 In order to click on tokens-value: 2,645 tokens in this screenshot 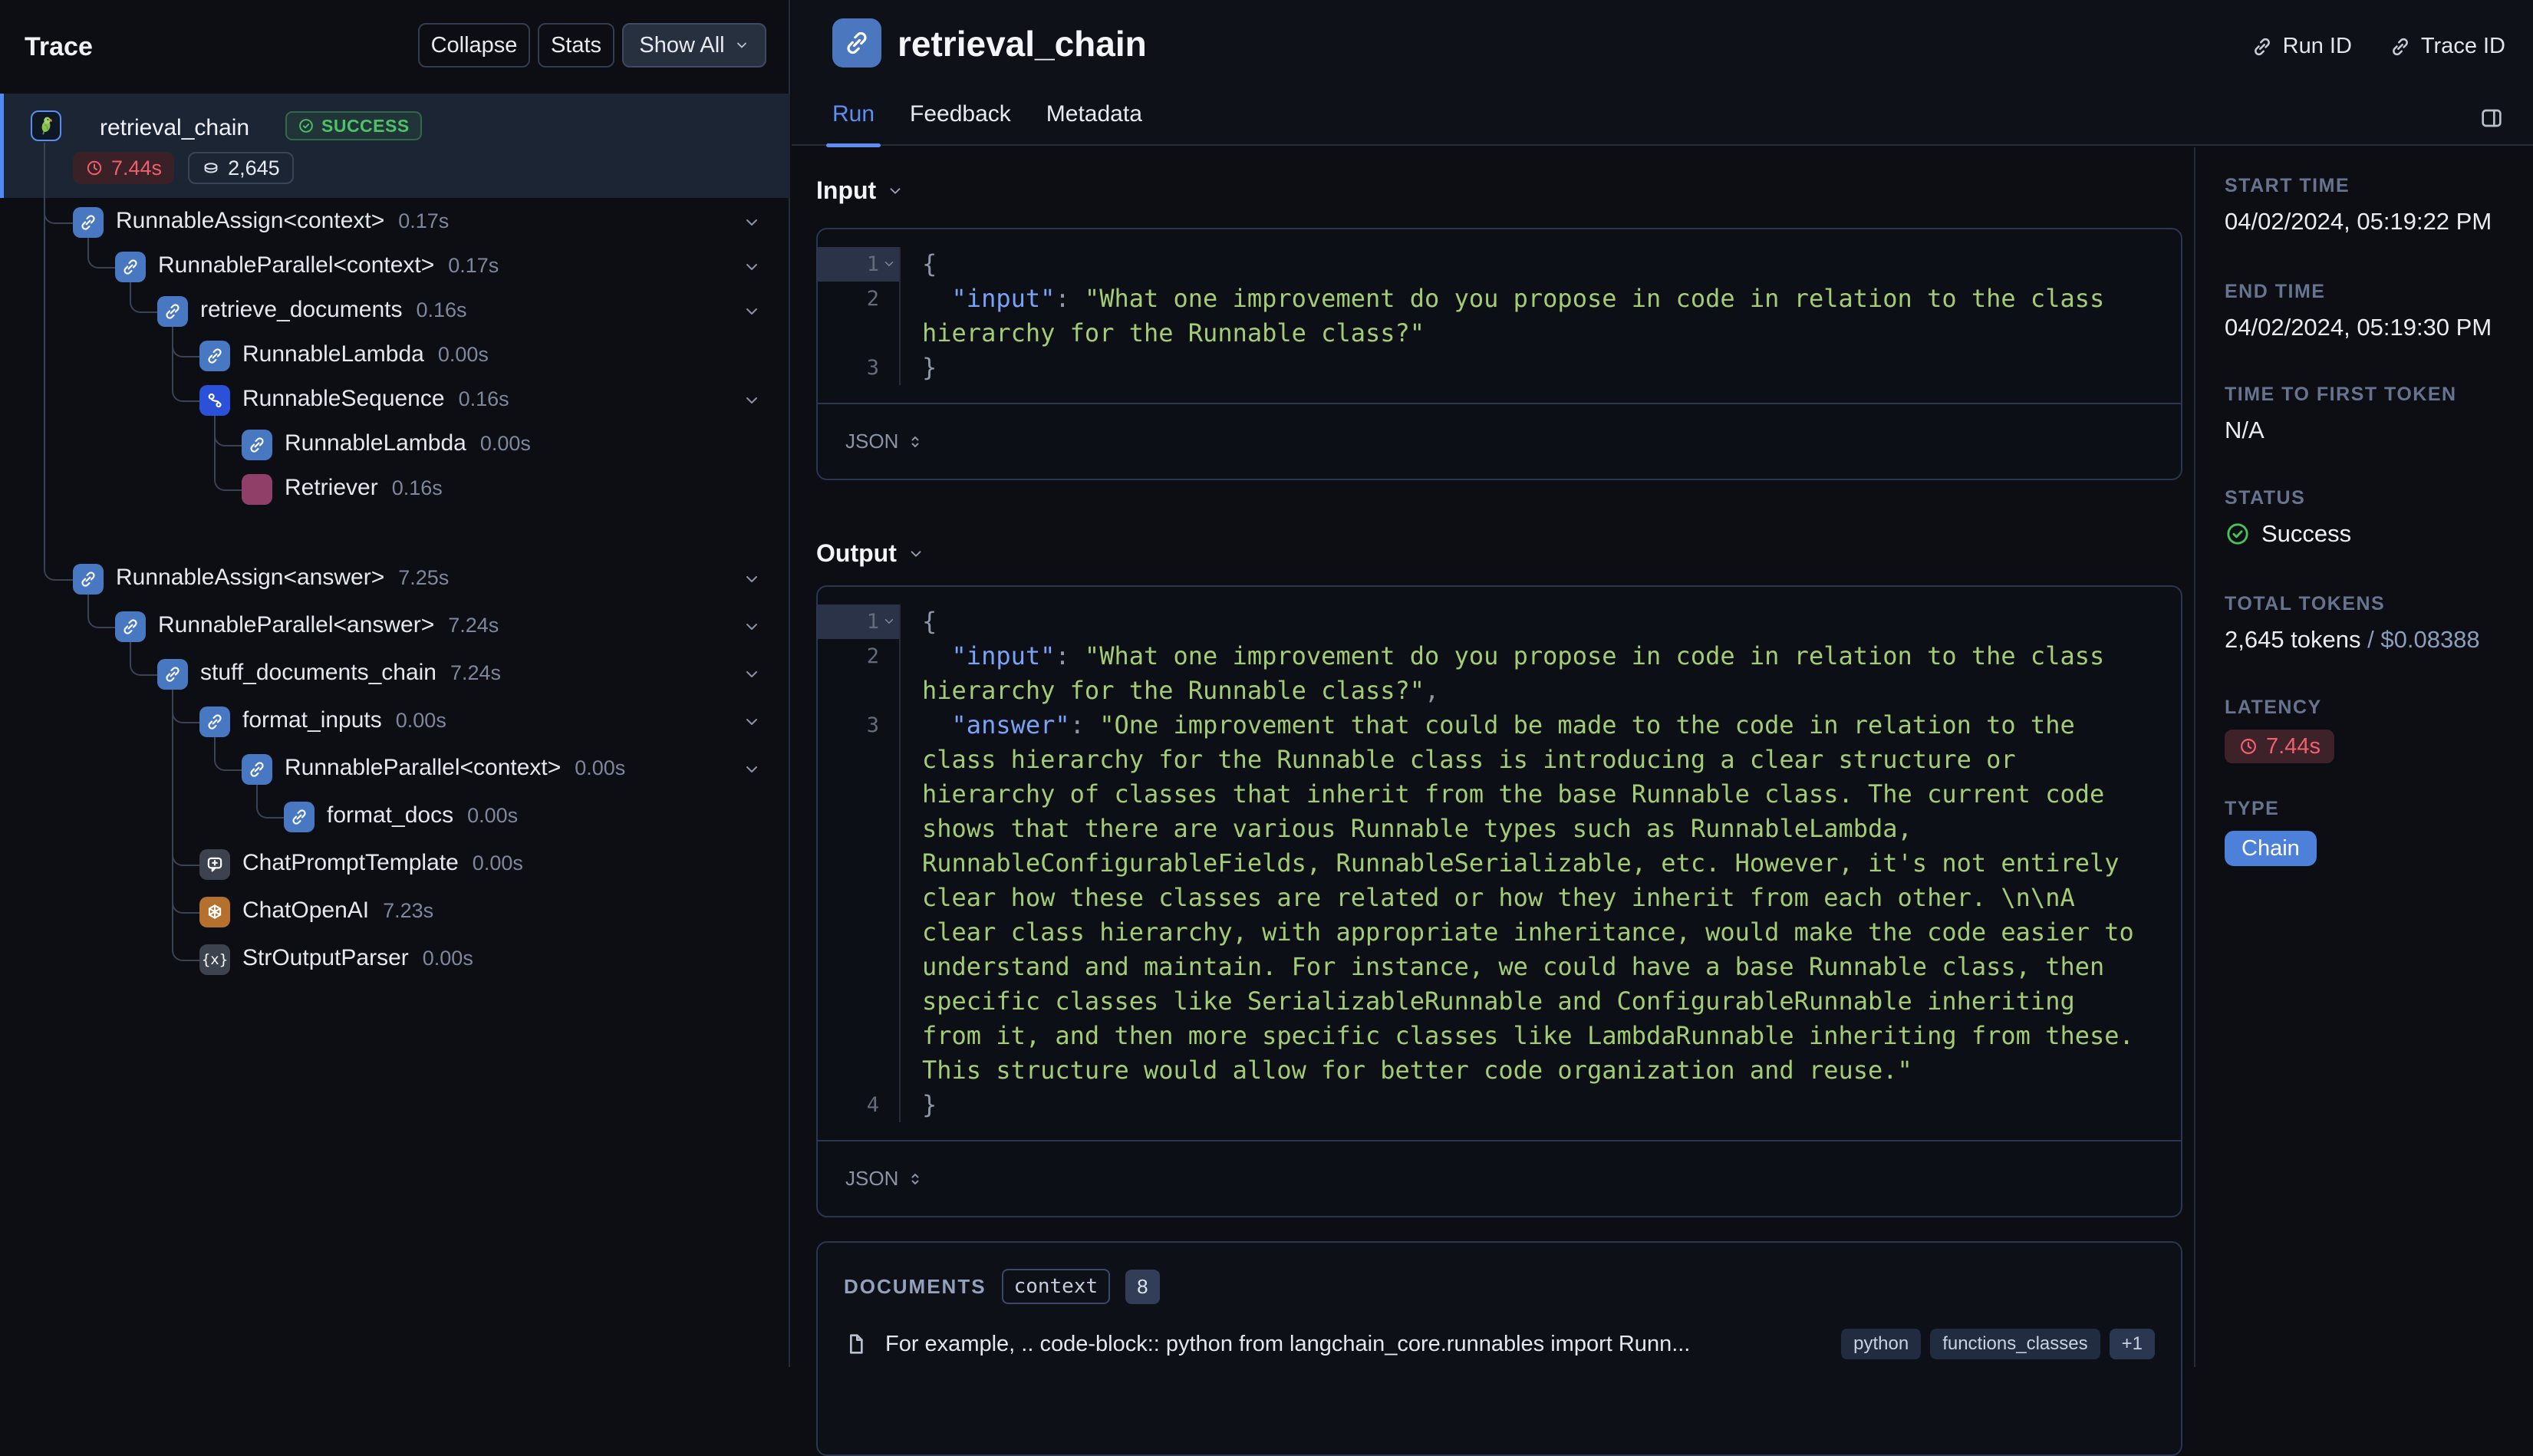, I will do `click(2293, 639)`.